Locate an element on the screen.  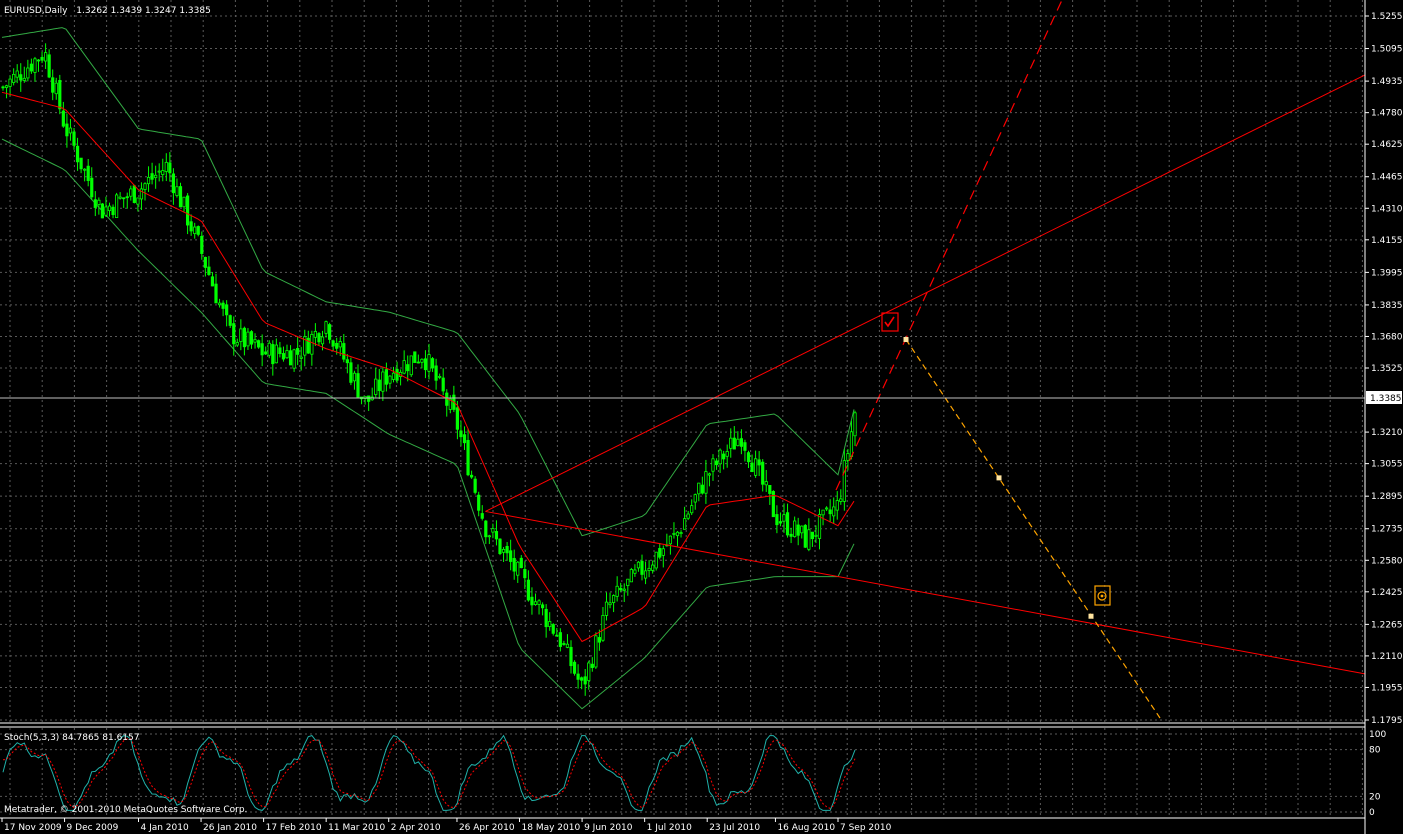
price-axis-label: 1.3680 is located at coordinates (1387, 337).